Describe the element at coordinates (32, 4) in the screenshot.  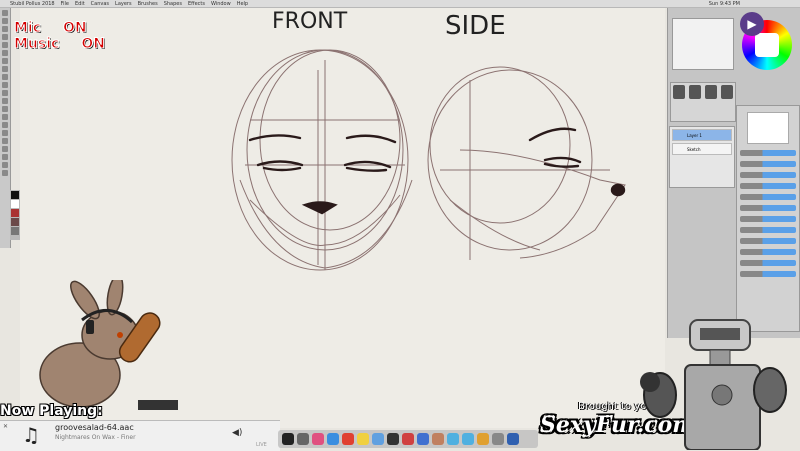
I see `menu-app-name: Stubil Pollus 2018` at that location.